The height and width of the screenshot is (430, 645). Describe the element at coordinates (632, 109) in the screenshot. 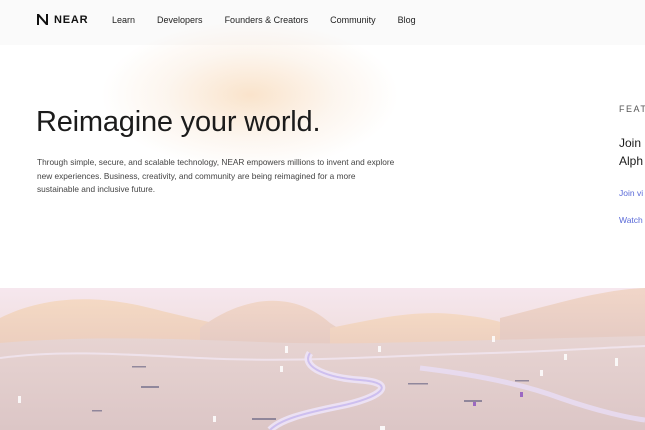

I see `featured-label: FEAT` at that location.